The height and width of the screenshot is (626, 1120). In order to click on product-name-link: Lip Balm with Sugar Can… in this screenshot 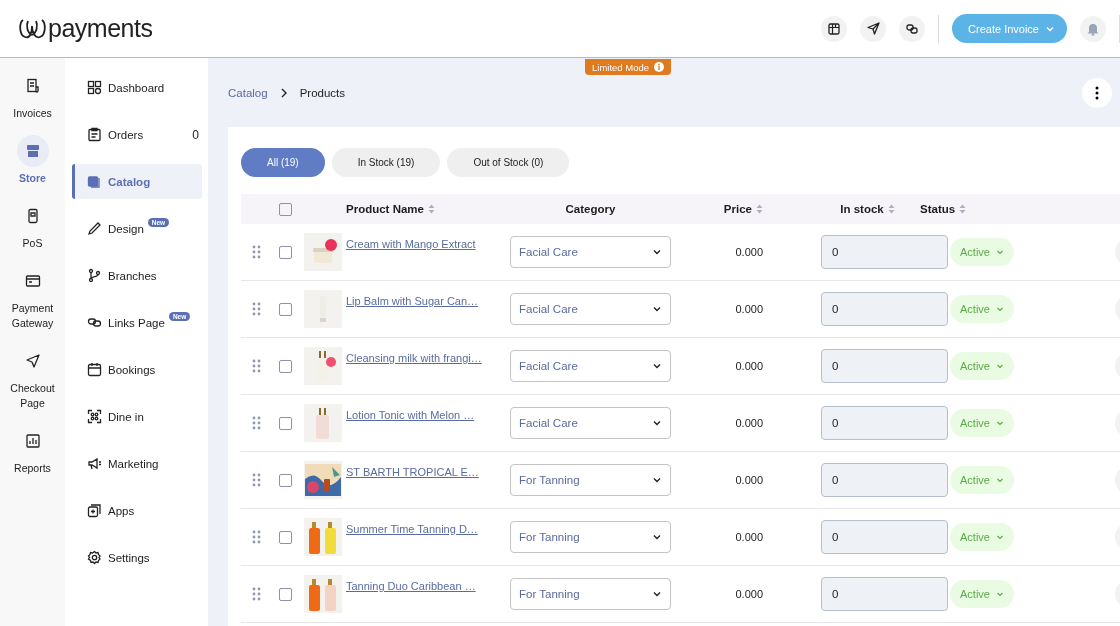, I will do `click(412, 301)`.